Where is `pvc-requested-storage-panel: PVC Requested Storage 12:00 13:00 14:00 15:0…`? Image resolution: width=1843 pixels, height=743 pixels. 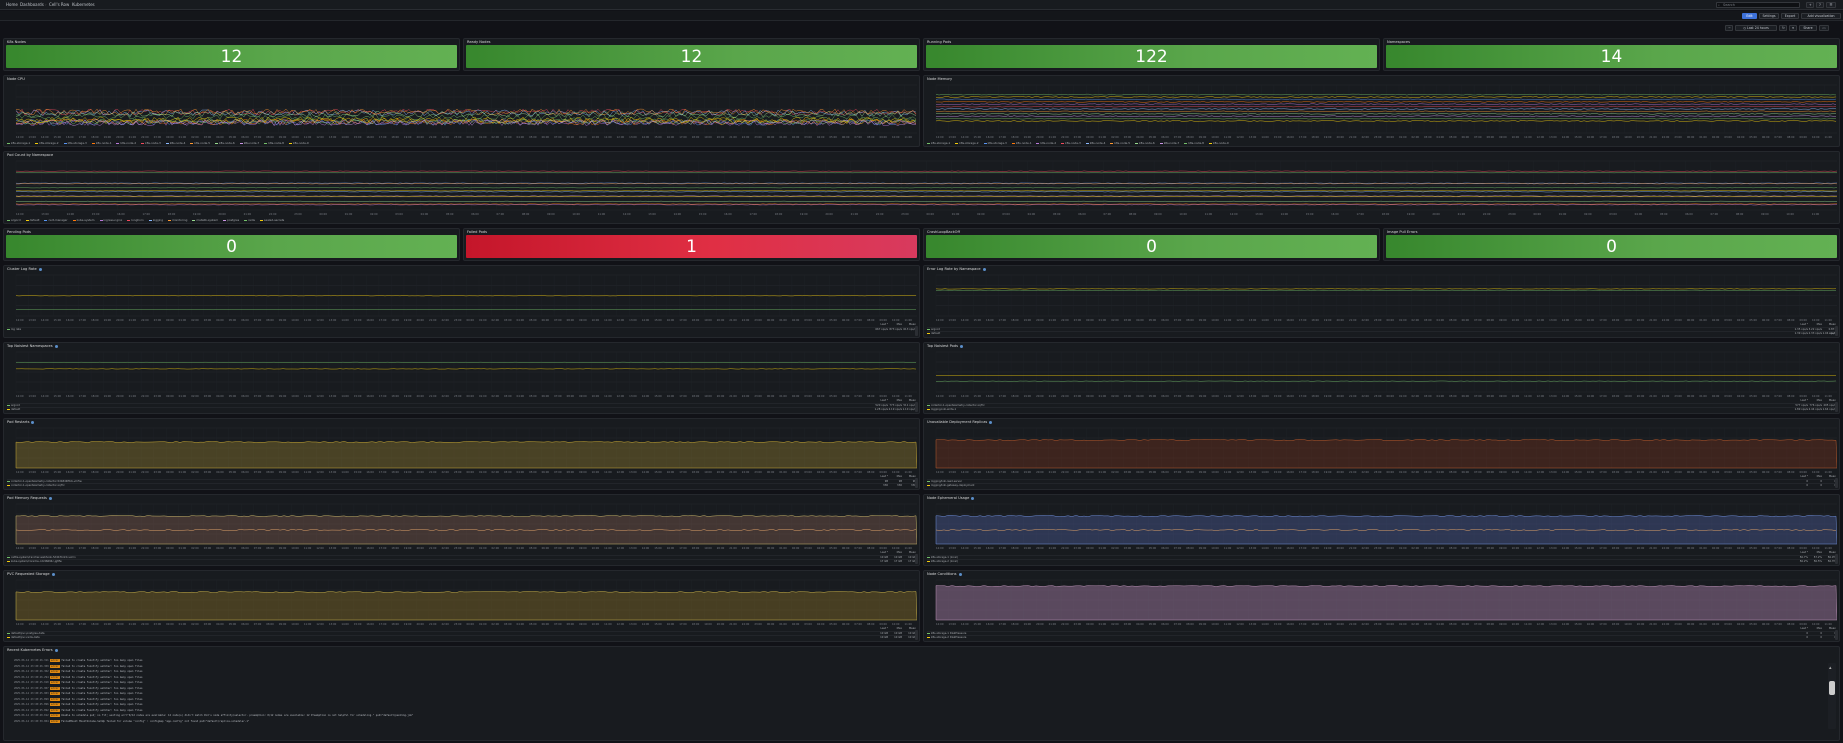
pvc-requested-storage-panel: PVC Requested Storage 12:00 13:00 14:00 15:0… is located at coordinates (461, 606).